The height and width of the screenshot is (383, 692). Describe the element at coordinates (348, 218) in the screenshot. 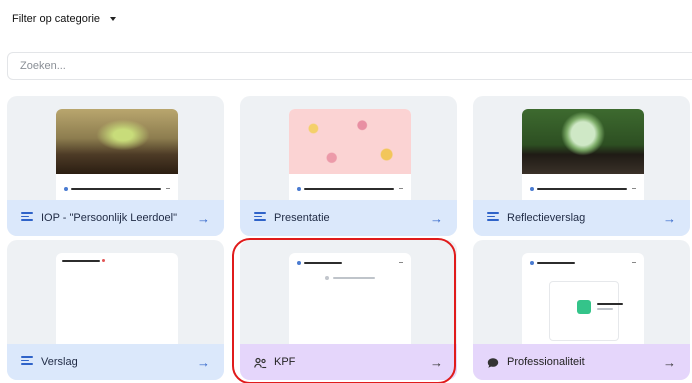

I see `card-footer: Presentatie →` at that location.